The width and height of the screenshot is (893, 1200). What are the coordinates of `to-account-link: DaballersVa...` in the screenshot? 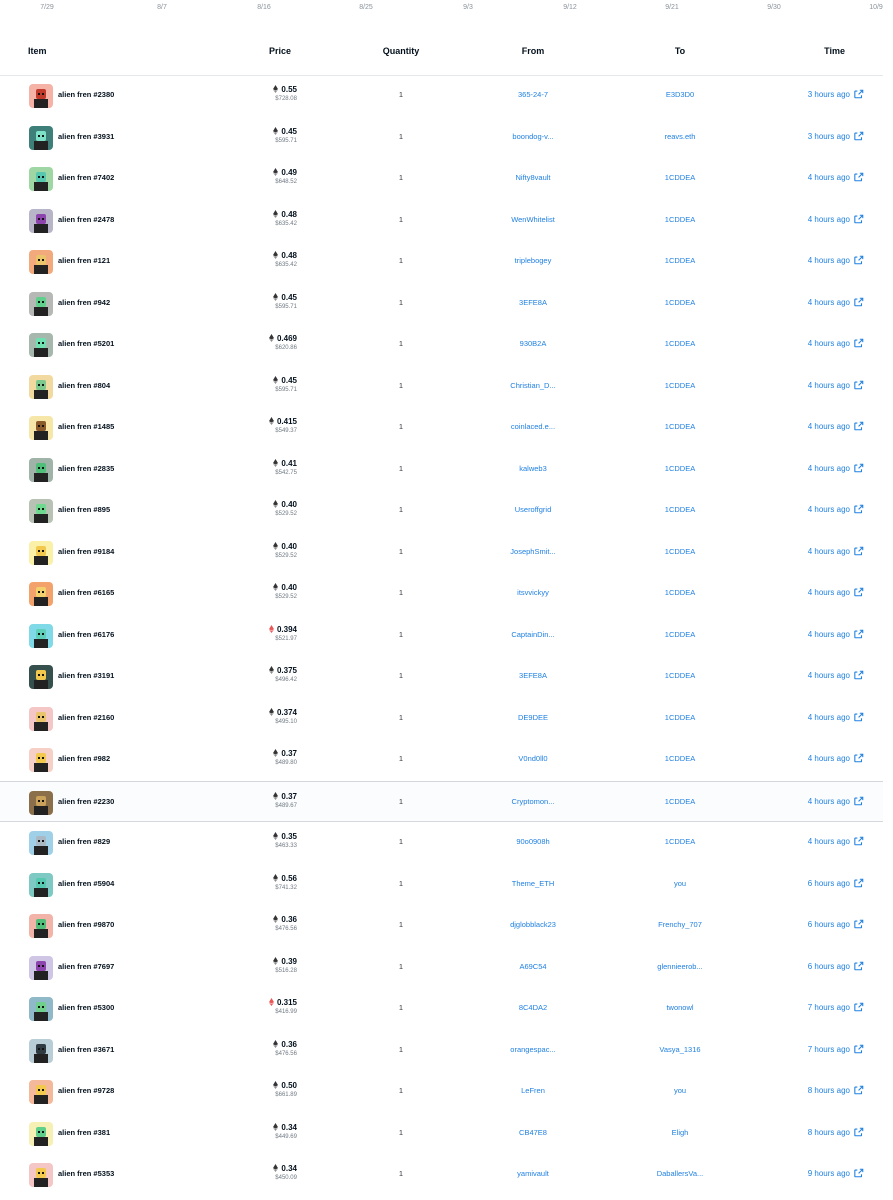 It's located at (680, 1173).